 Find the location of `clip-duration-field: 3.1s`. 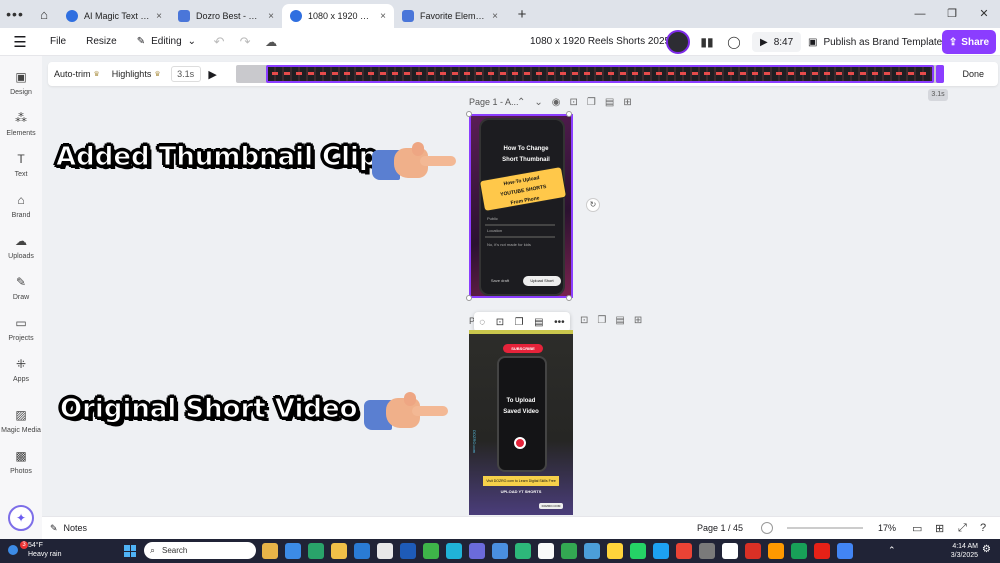

clip-duration-field: 3.1s is located at coordinates (185, 74).